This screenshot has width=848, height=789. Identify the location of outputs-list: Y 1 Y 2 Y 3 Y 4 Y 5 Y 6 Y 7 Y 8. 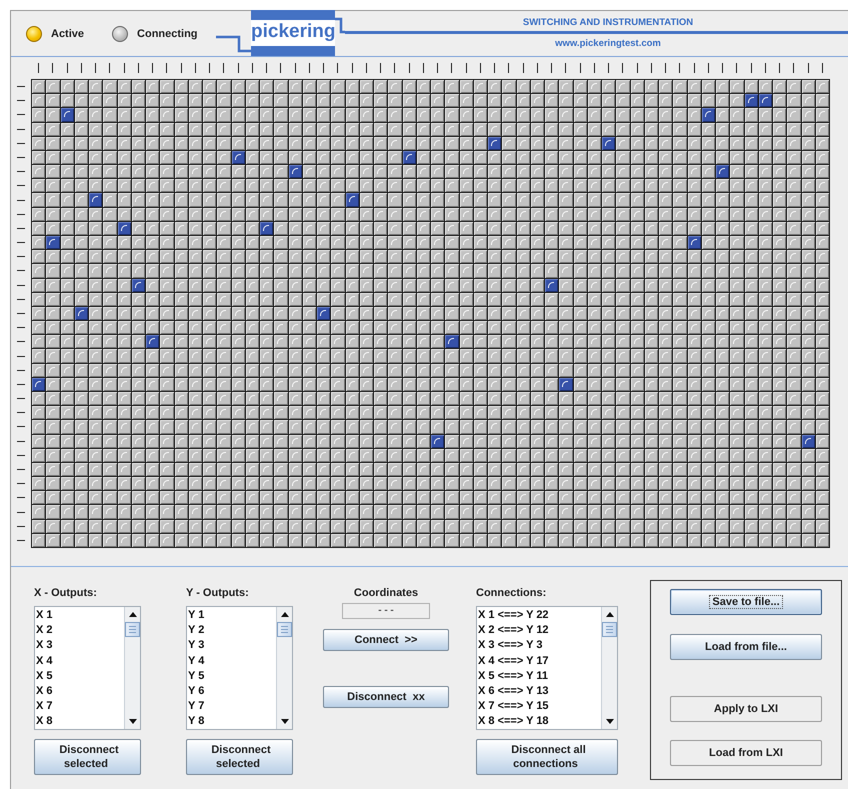
(239, 668).